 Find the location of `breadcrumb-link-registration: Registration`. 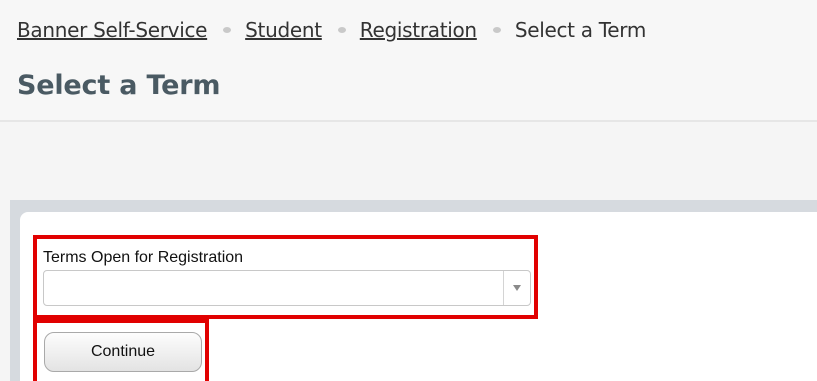

breadcrumb-link-registration: Registration is located at coordinates (418, 30).